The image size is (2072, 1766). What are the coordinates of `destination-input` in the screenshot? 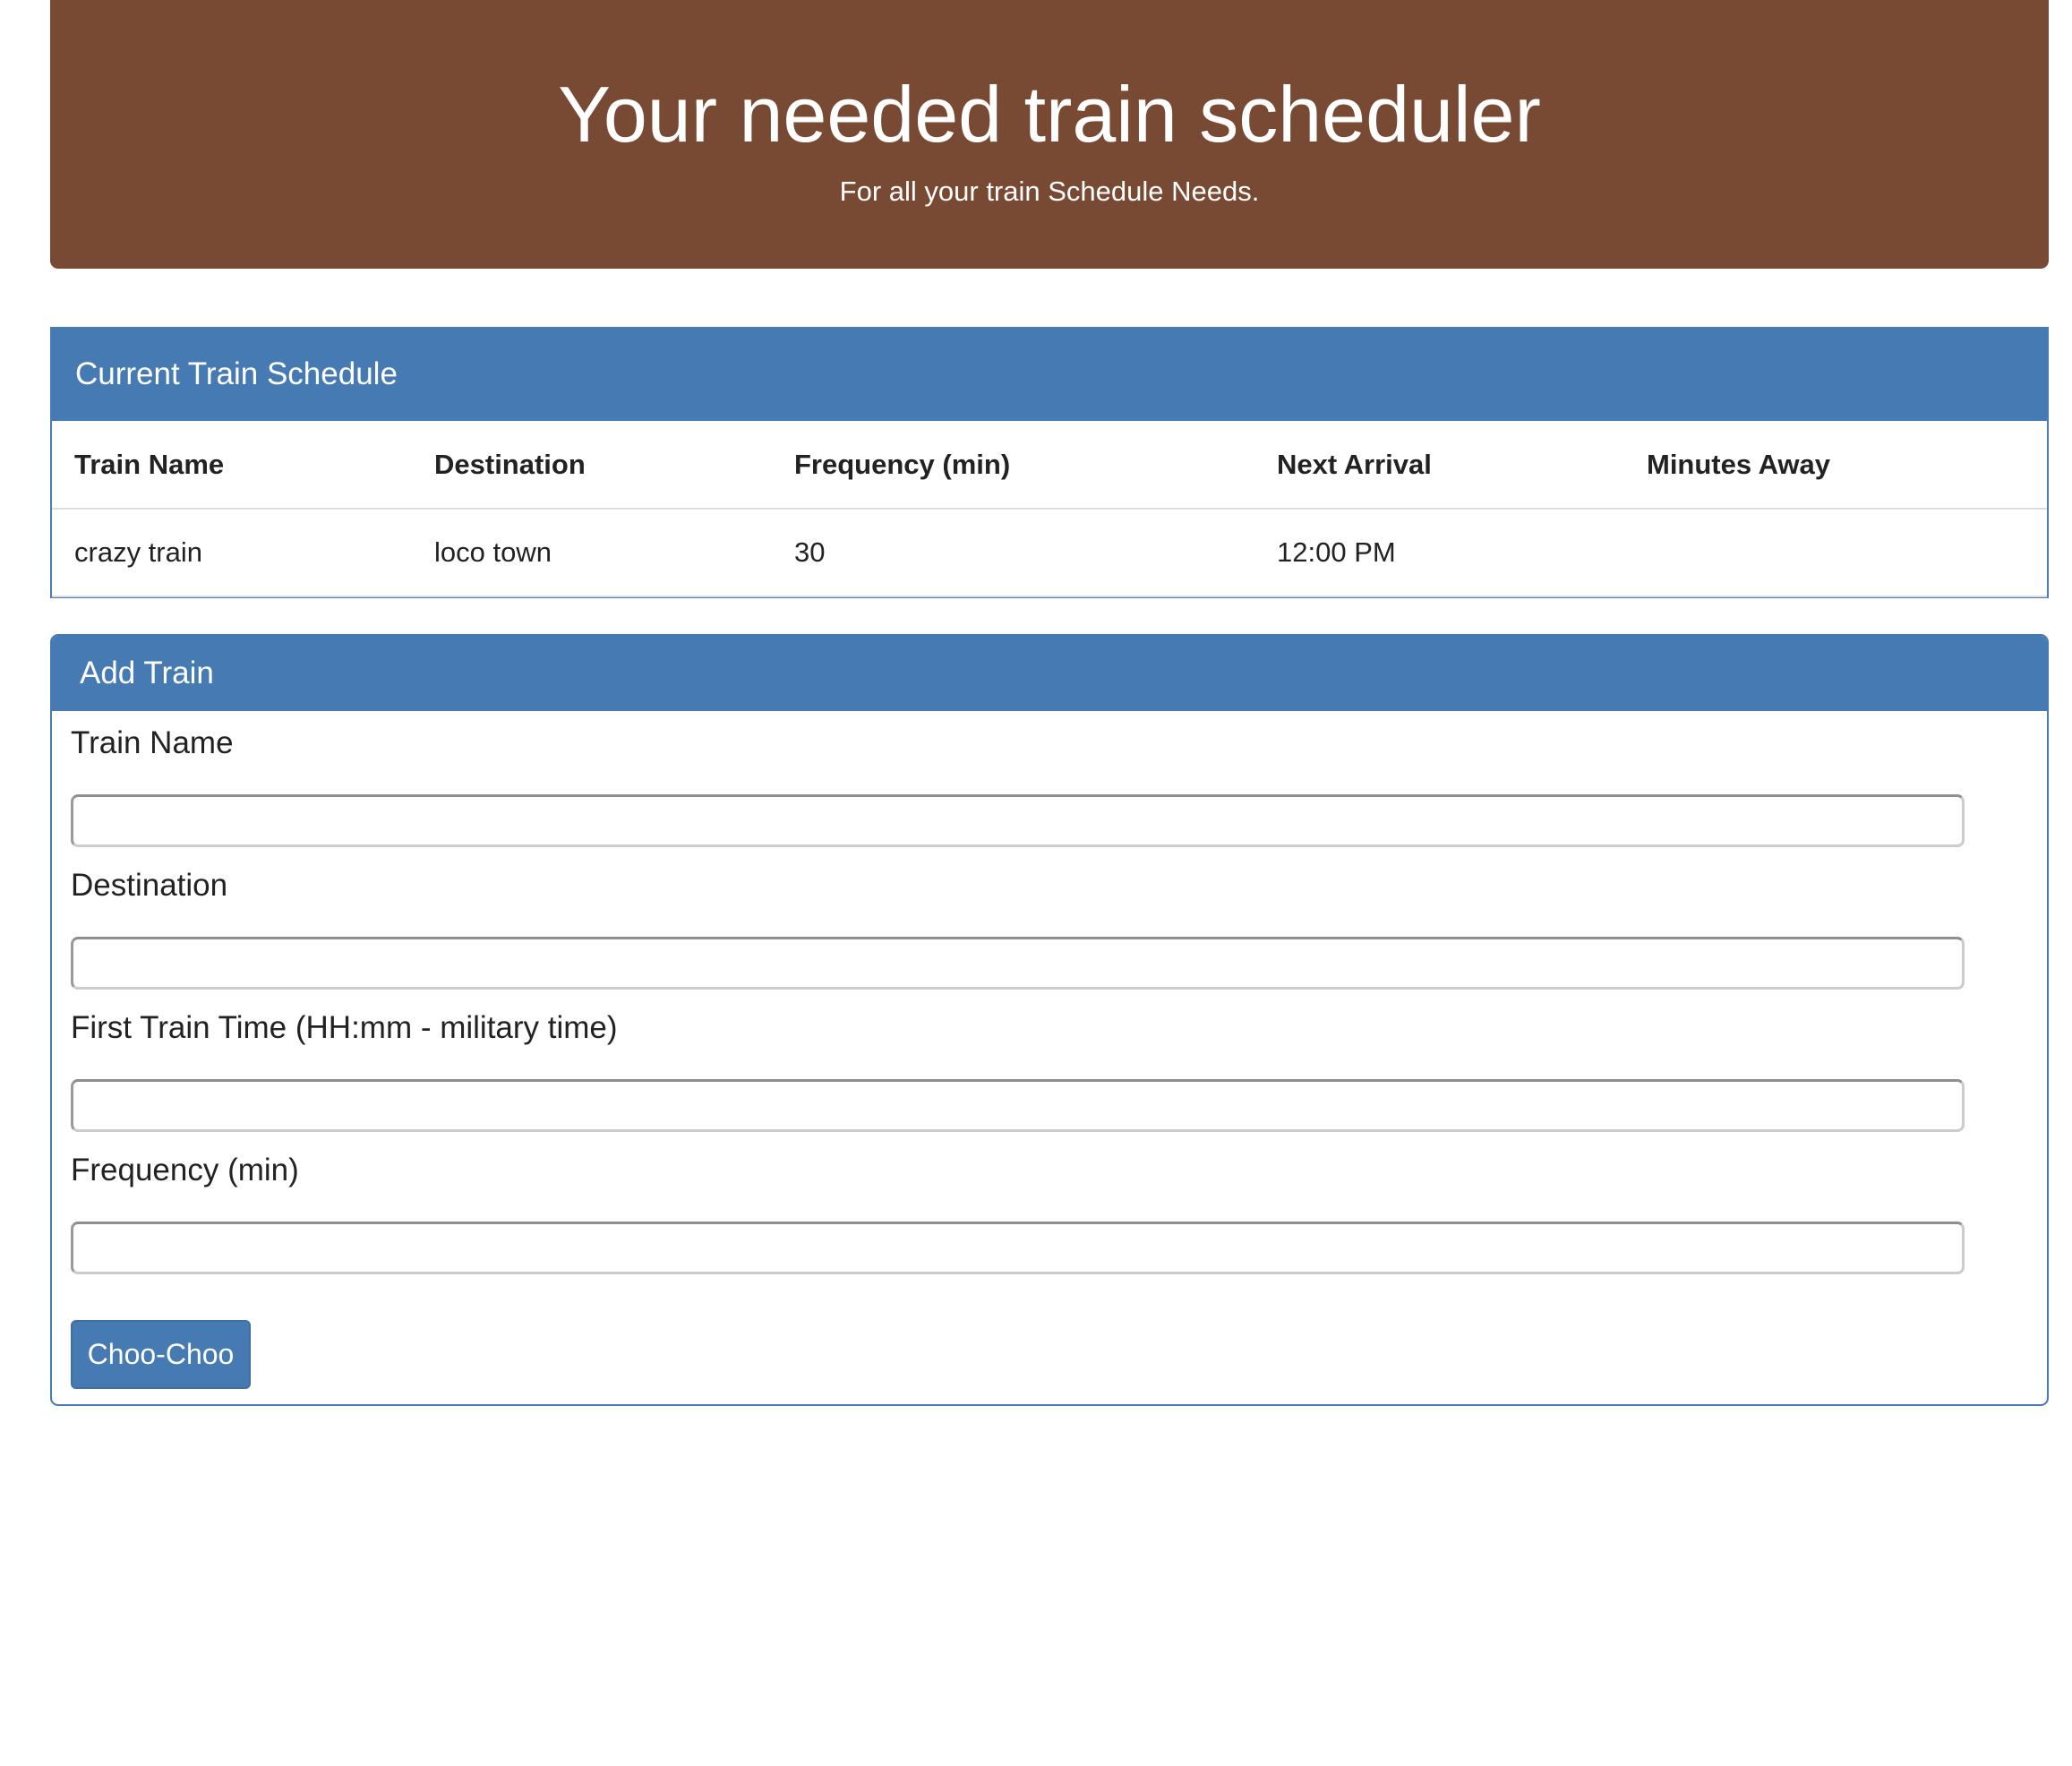 It's located at (1018, 963).